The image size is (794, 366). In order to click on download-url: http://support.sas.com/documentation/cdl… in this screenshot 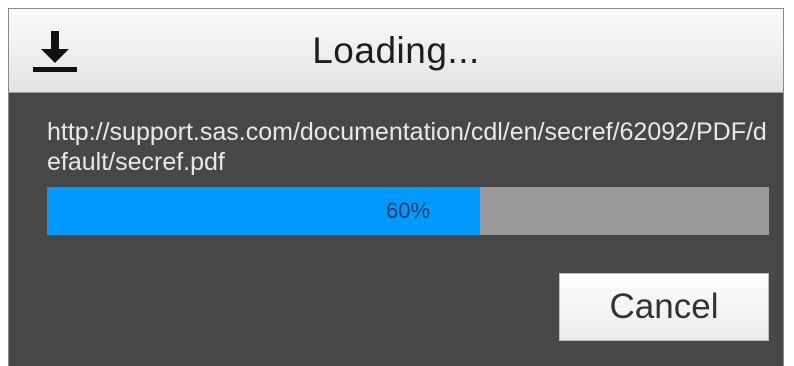, I will do `click(407, 147)`.